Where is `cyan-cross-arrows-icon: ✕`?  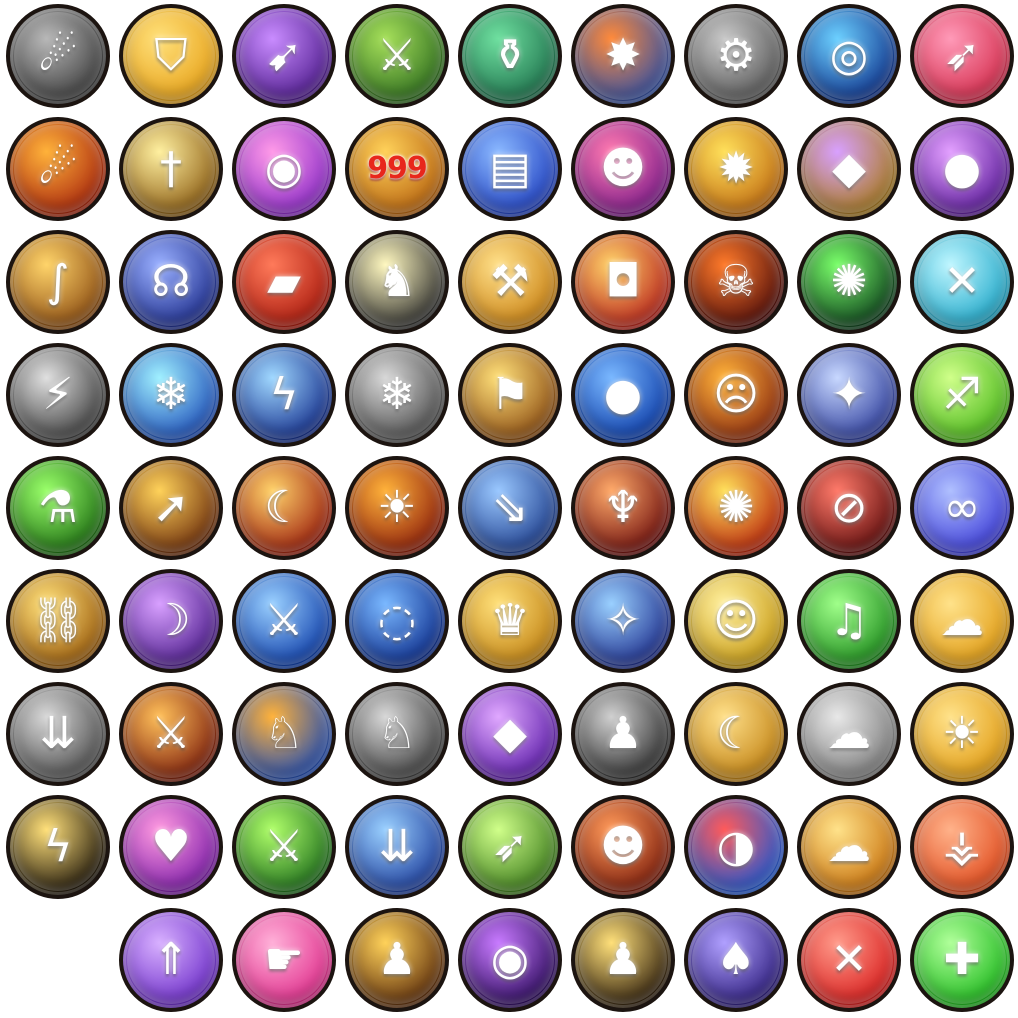 cyan-cross-arrows-icon: ✕ is located at coordinates (962, 282).